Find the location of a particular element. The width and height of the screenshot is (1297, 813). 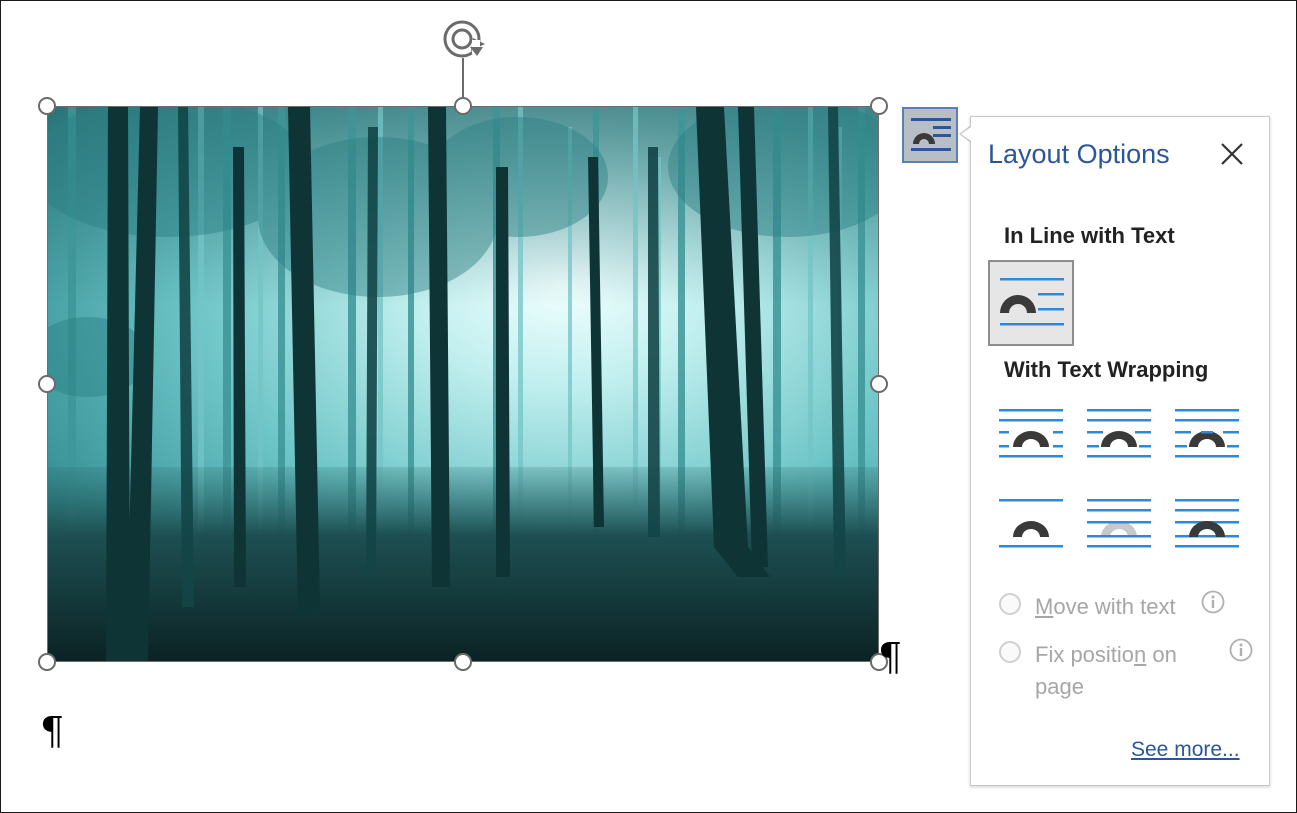

resize-handle-top-center is located at coordinates (463, 106).